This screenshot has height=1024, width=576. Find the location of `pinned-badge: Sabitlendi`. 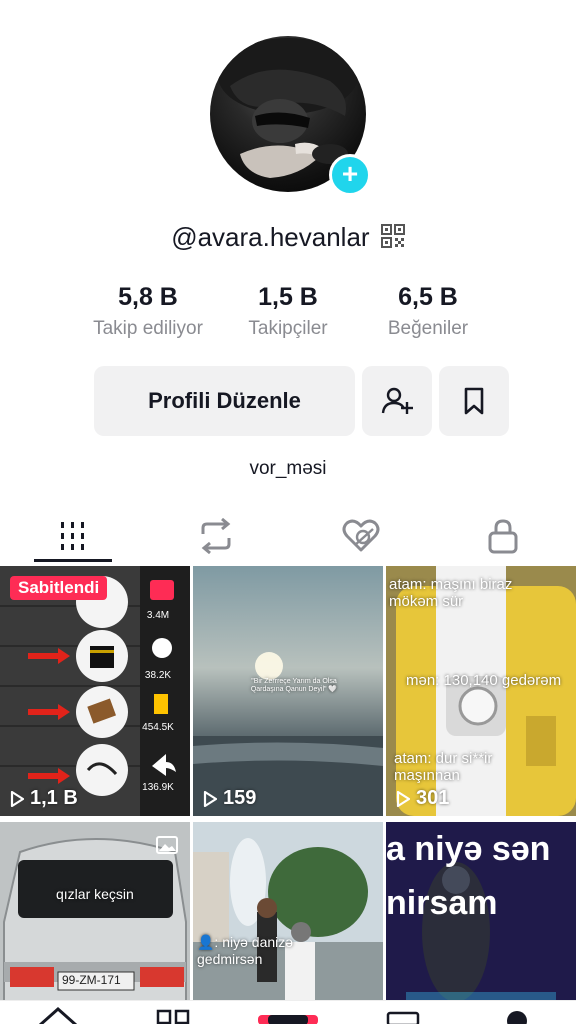

pinned-badge: Sabitlendi is located at coordinates (59, 588).